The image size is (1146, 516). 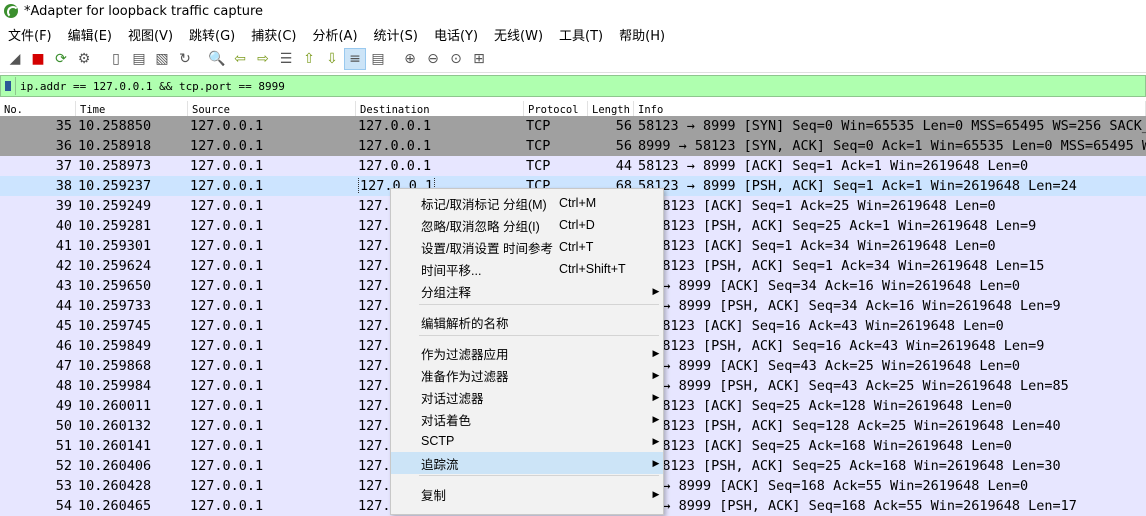 I want to click on packet-time: 10.258973, so click(x=115, y=166).